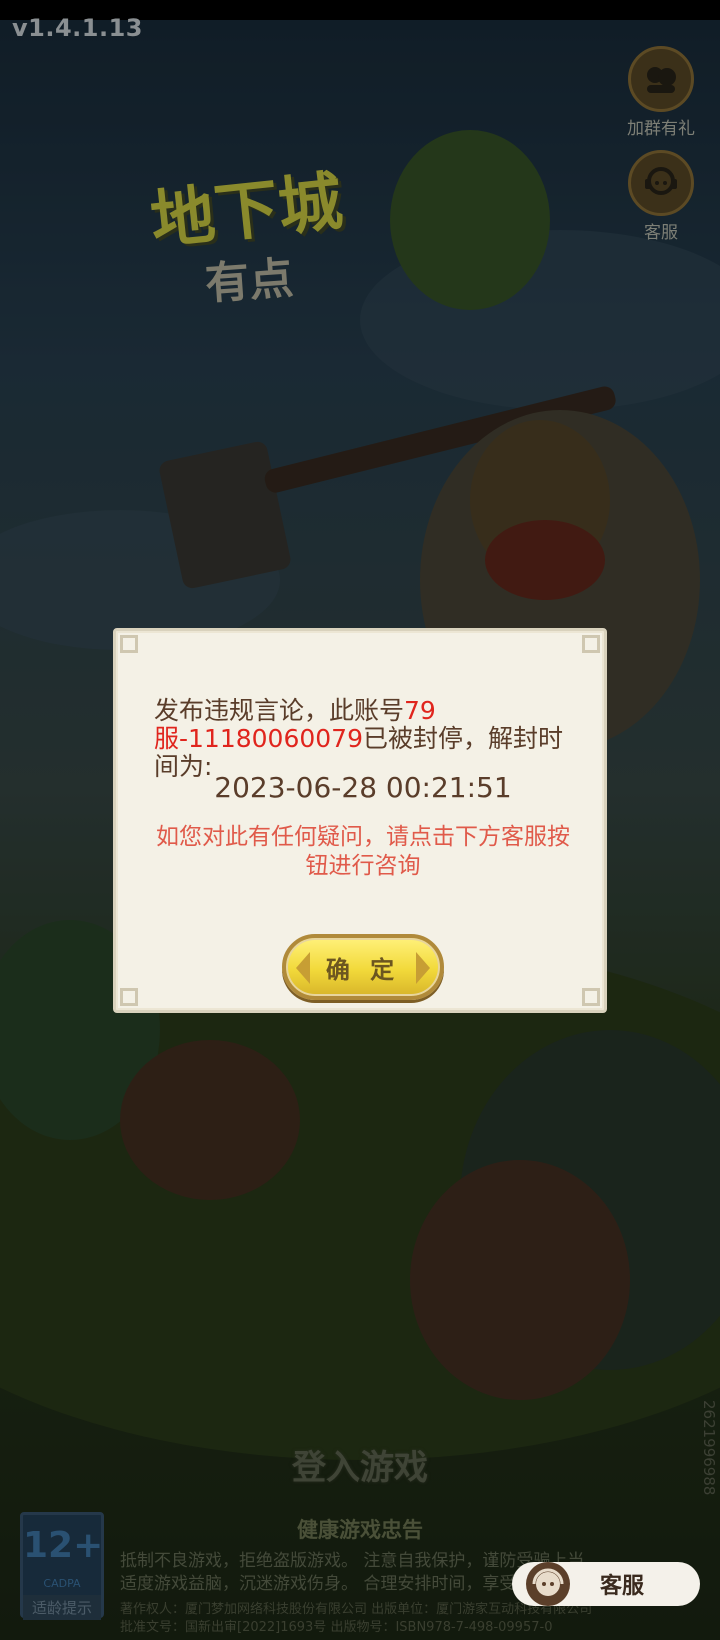 The image size is (720, 1640). What do you see at coordinates (62, 1583) in the screenshot?
I see `age-rating-org: CADPA` at bounding box center [62, 1583].